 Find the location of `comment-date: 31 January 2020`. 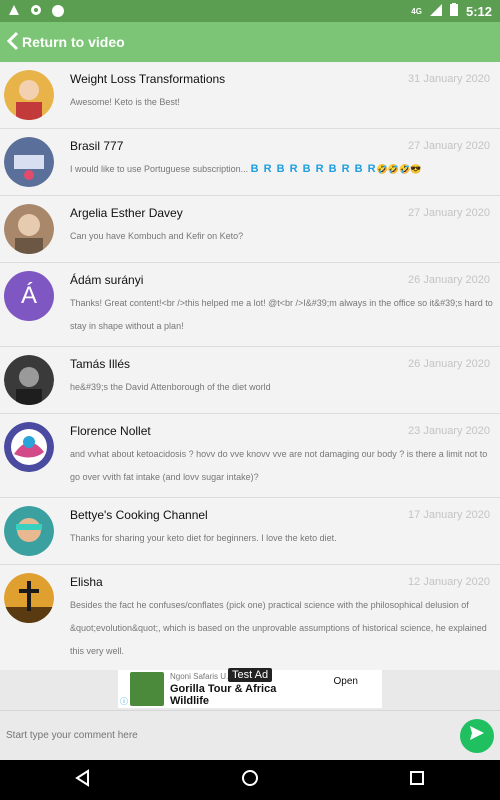

comment-date: 31 January 2020 is located at coordinates (449, 79).